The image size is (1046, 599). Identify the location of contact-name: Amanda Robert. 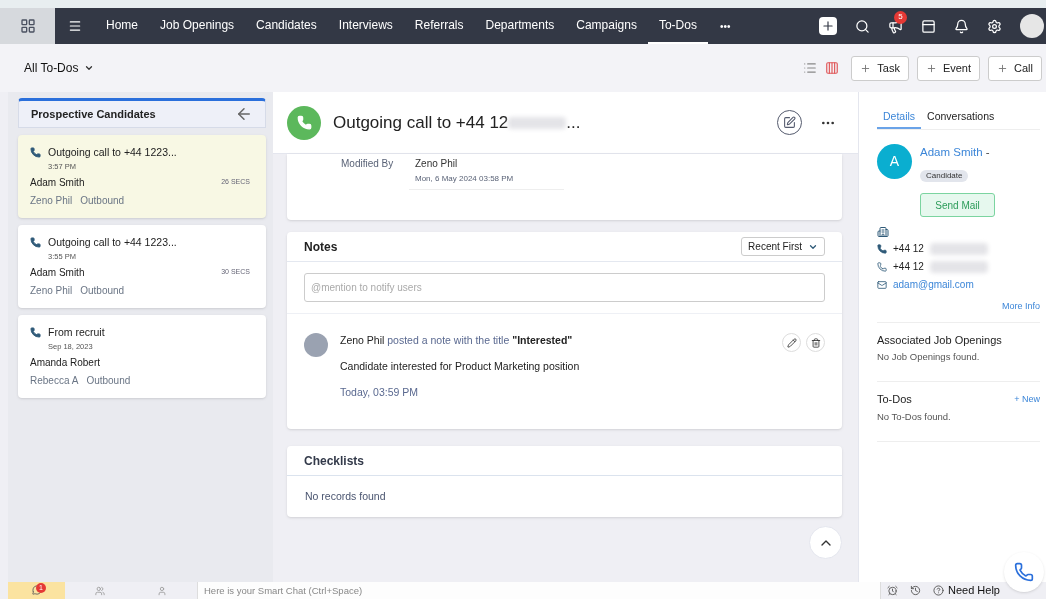
(65, 363).